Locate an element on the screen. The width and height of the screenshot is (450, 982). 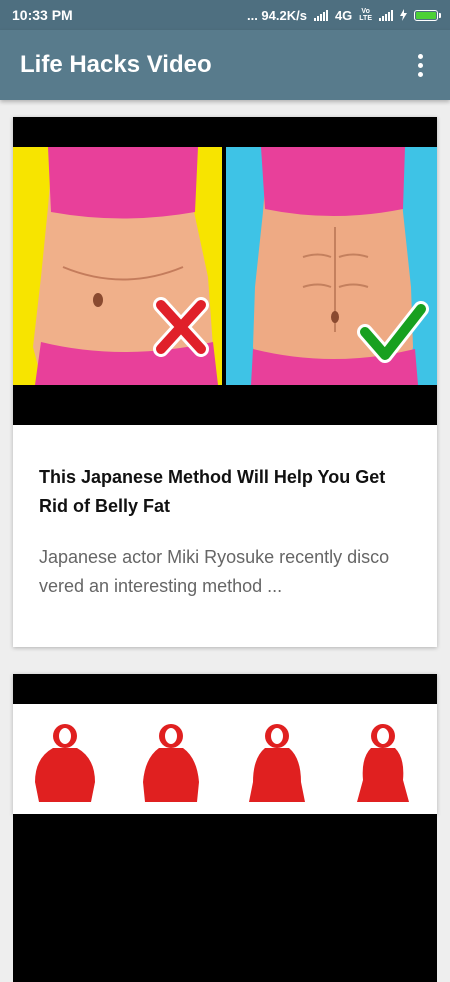
app-title: Life Hacks Video is located at coordinates (116, 64).